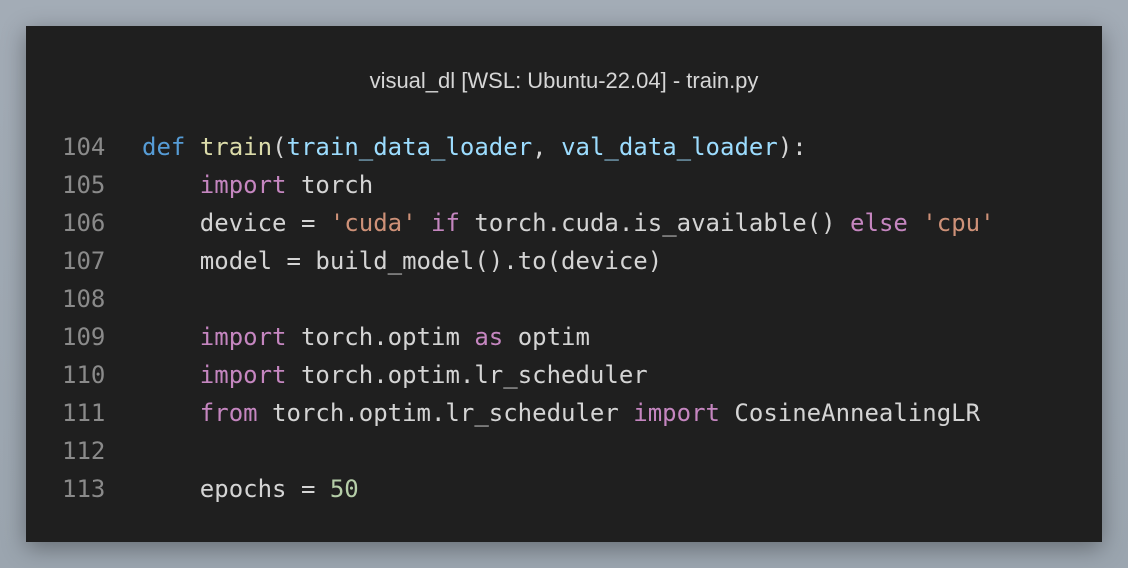 The height and width of the screenshot is (568, 1128). I want to click on code-token: model = build_model().to(device), so click(402, 261).